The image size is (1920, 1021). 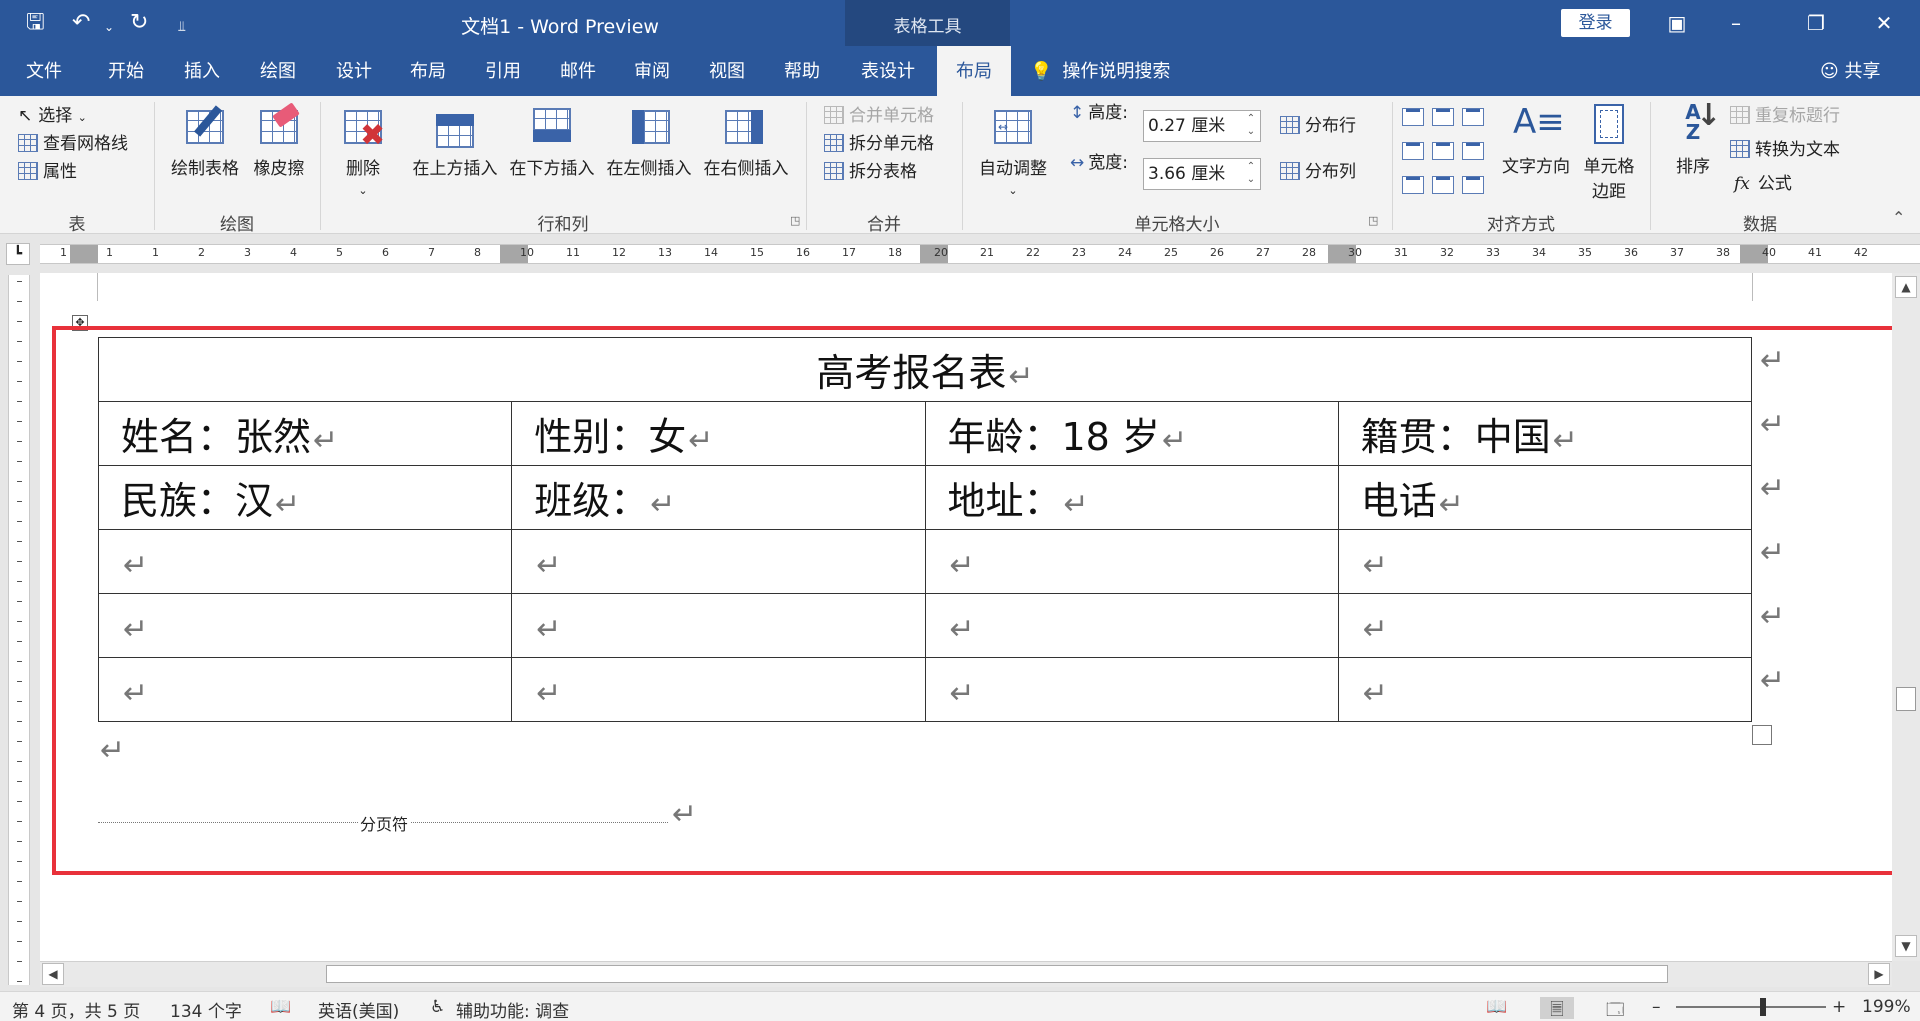 What do you see at coordinates (358, 1009) in the screenshot?
I see `language-indicator: 英语(美国)` at bounding box center [358, 1009].